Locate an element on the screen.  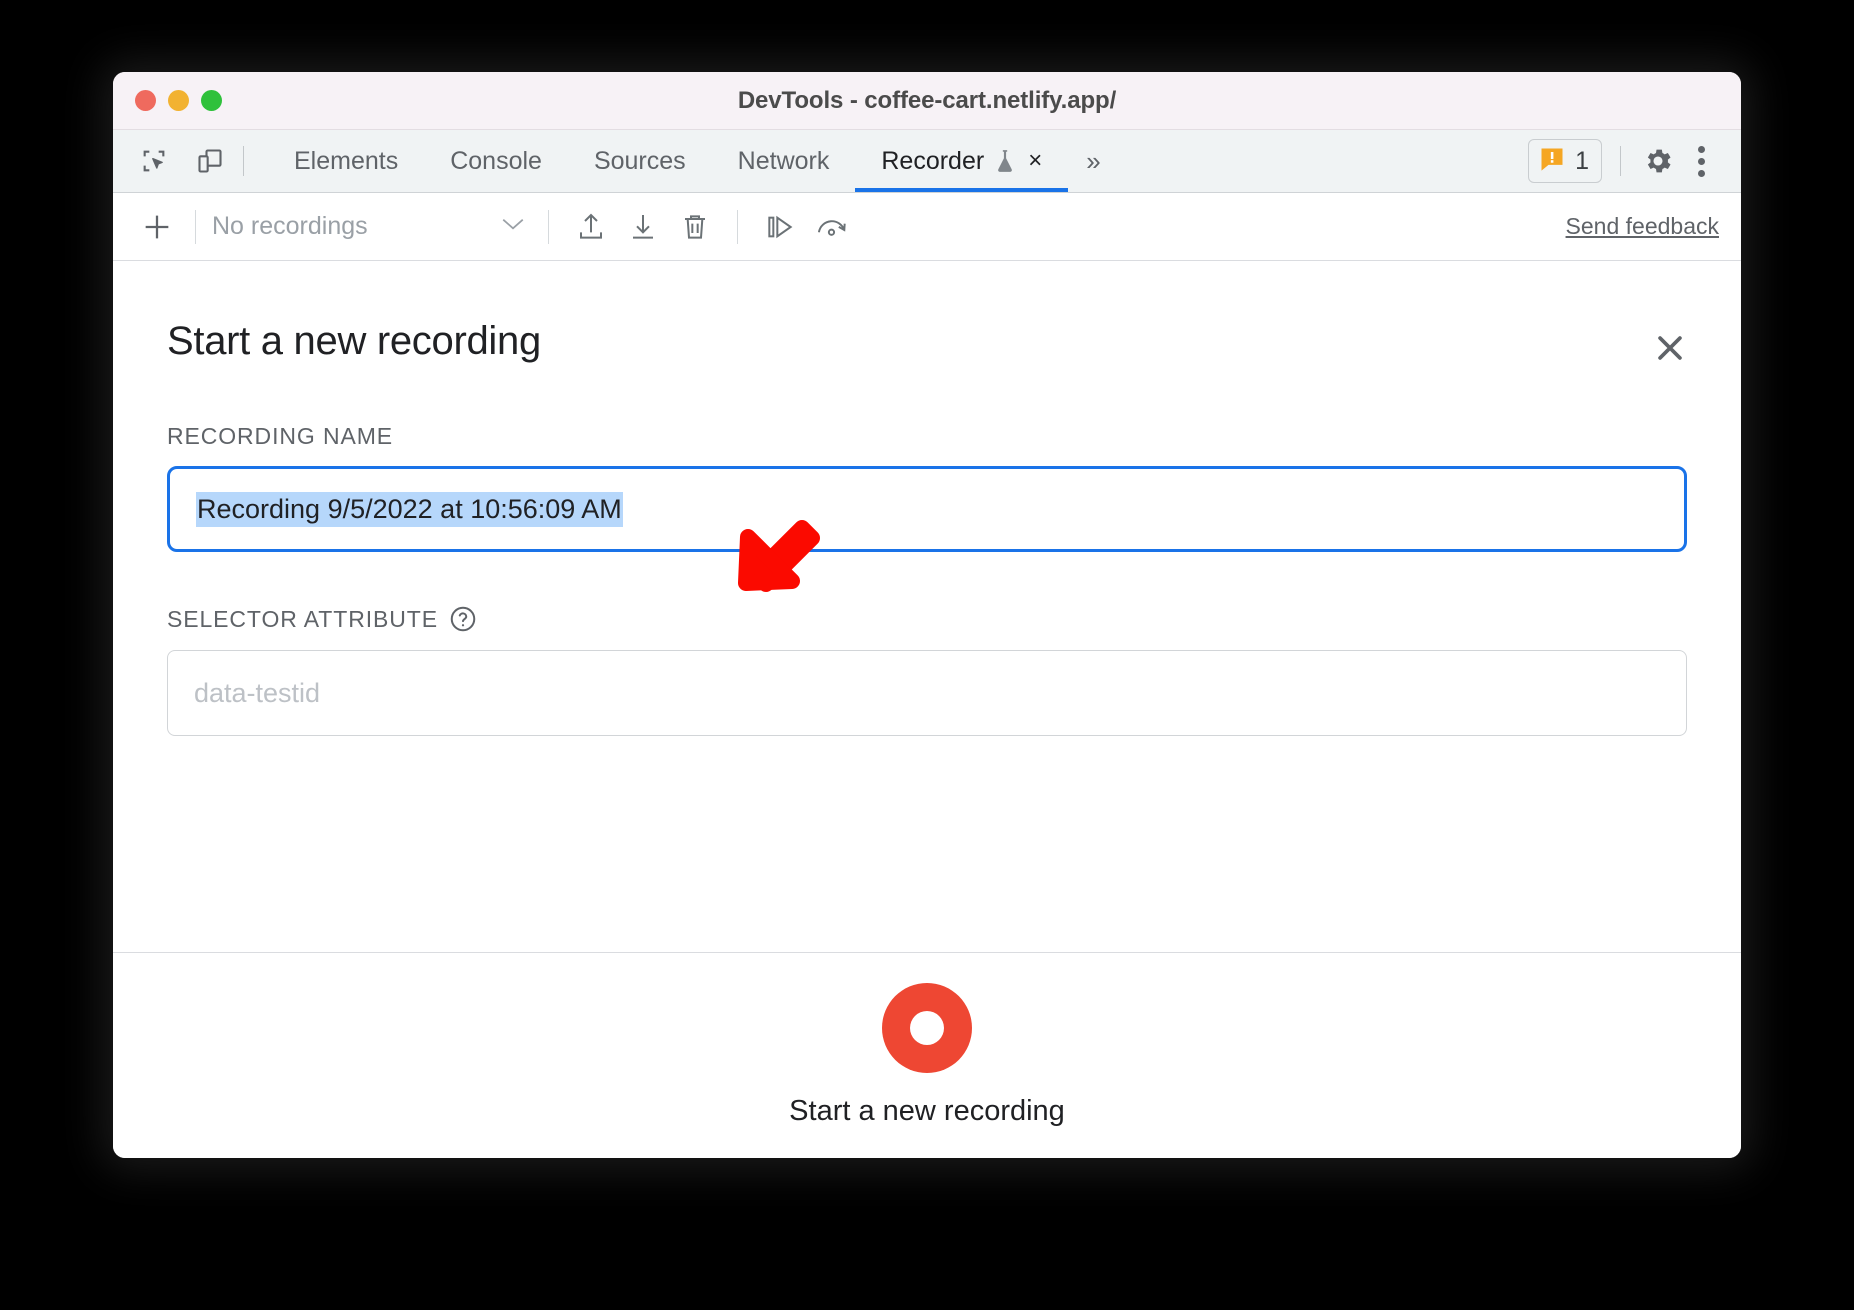
page-title: Start a new recording is located at coordinates (354, 341).